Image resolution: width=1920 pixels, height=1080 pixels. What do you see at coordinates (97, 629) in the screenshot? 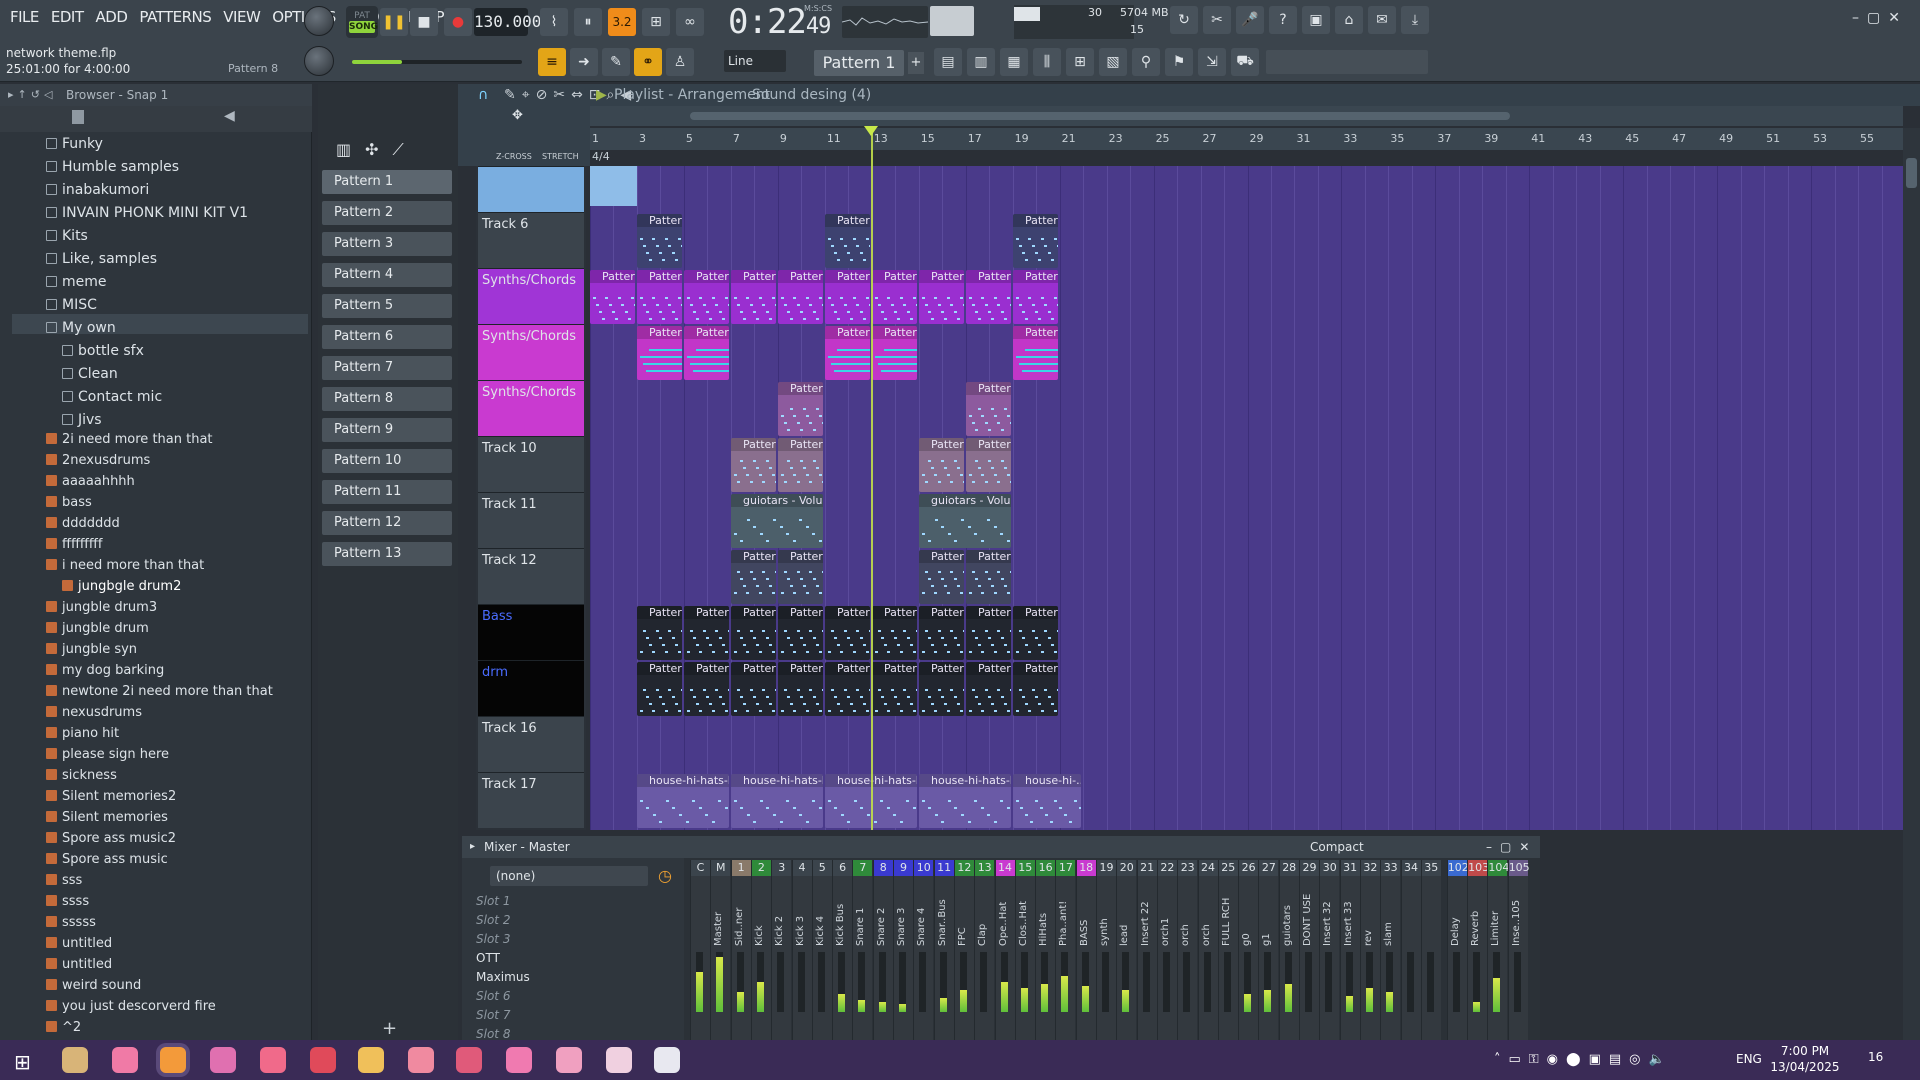
I see `browser-file: jungble drum` at bounding box center [97, 629].